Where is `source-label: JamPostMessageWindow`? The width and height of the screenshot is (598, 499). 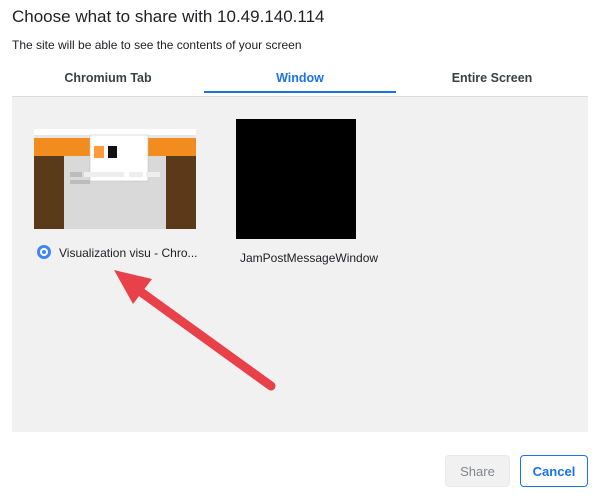
source-label: JamPostMessageWindow is located at coordinates (309, 258).